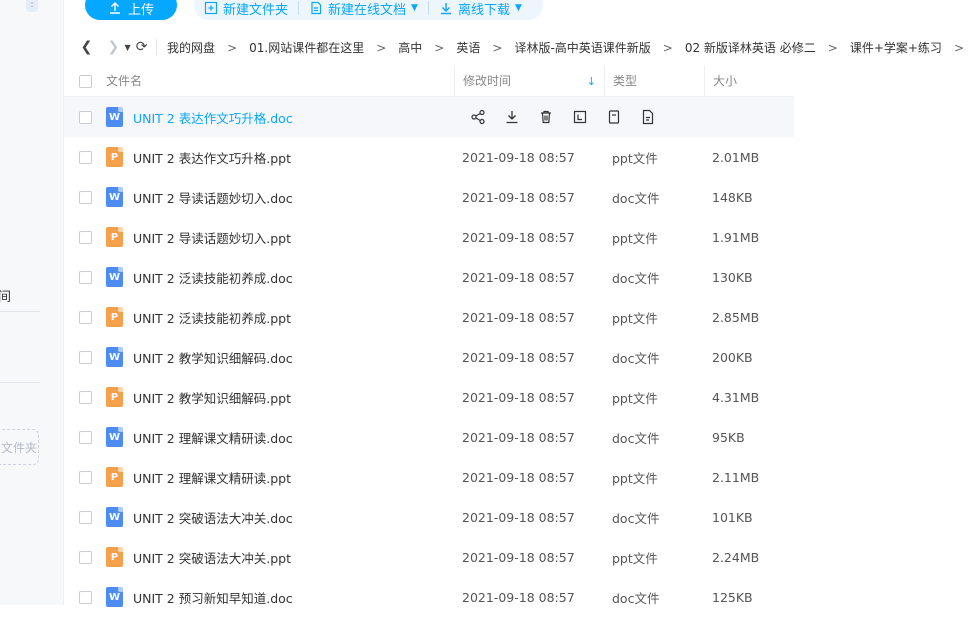  Describe the element at coordinates (191, 48) in the screenshot. I see `breadcrumb-item: 我的网盘` at that location.